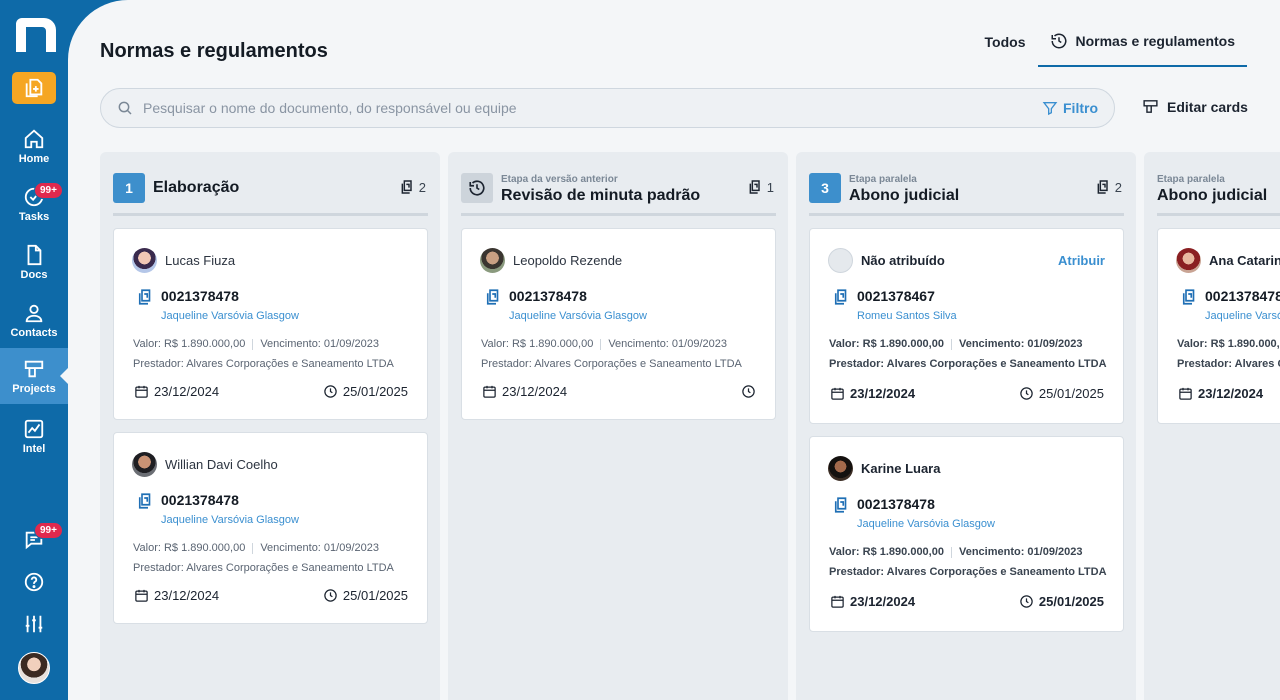 This screenshot has width=1280, height=700. Describe the element at coordinates (34, 274) in the screenshot. I see `sidebar-item-label: Docs` at that location.